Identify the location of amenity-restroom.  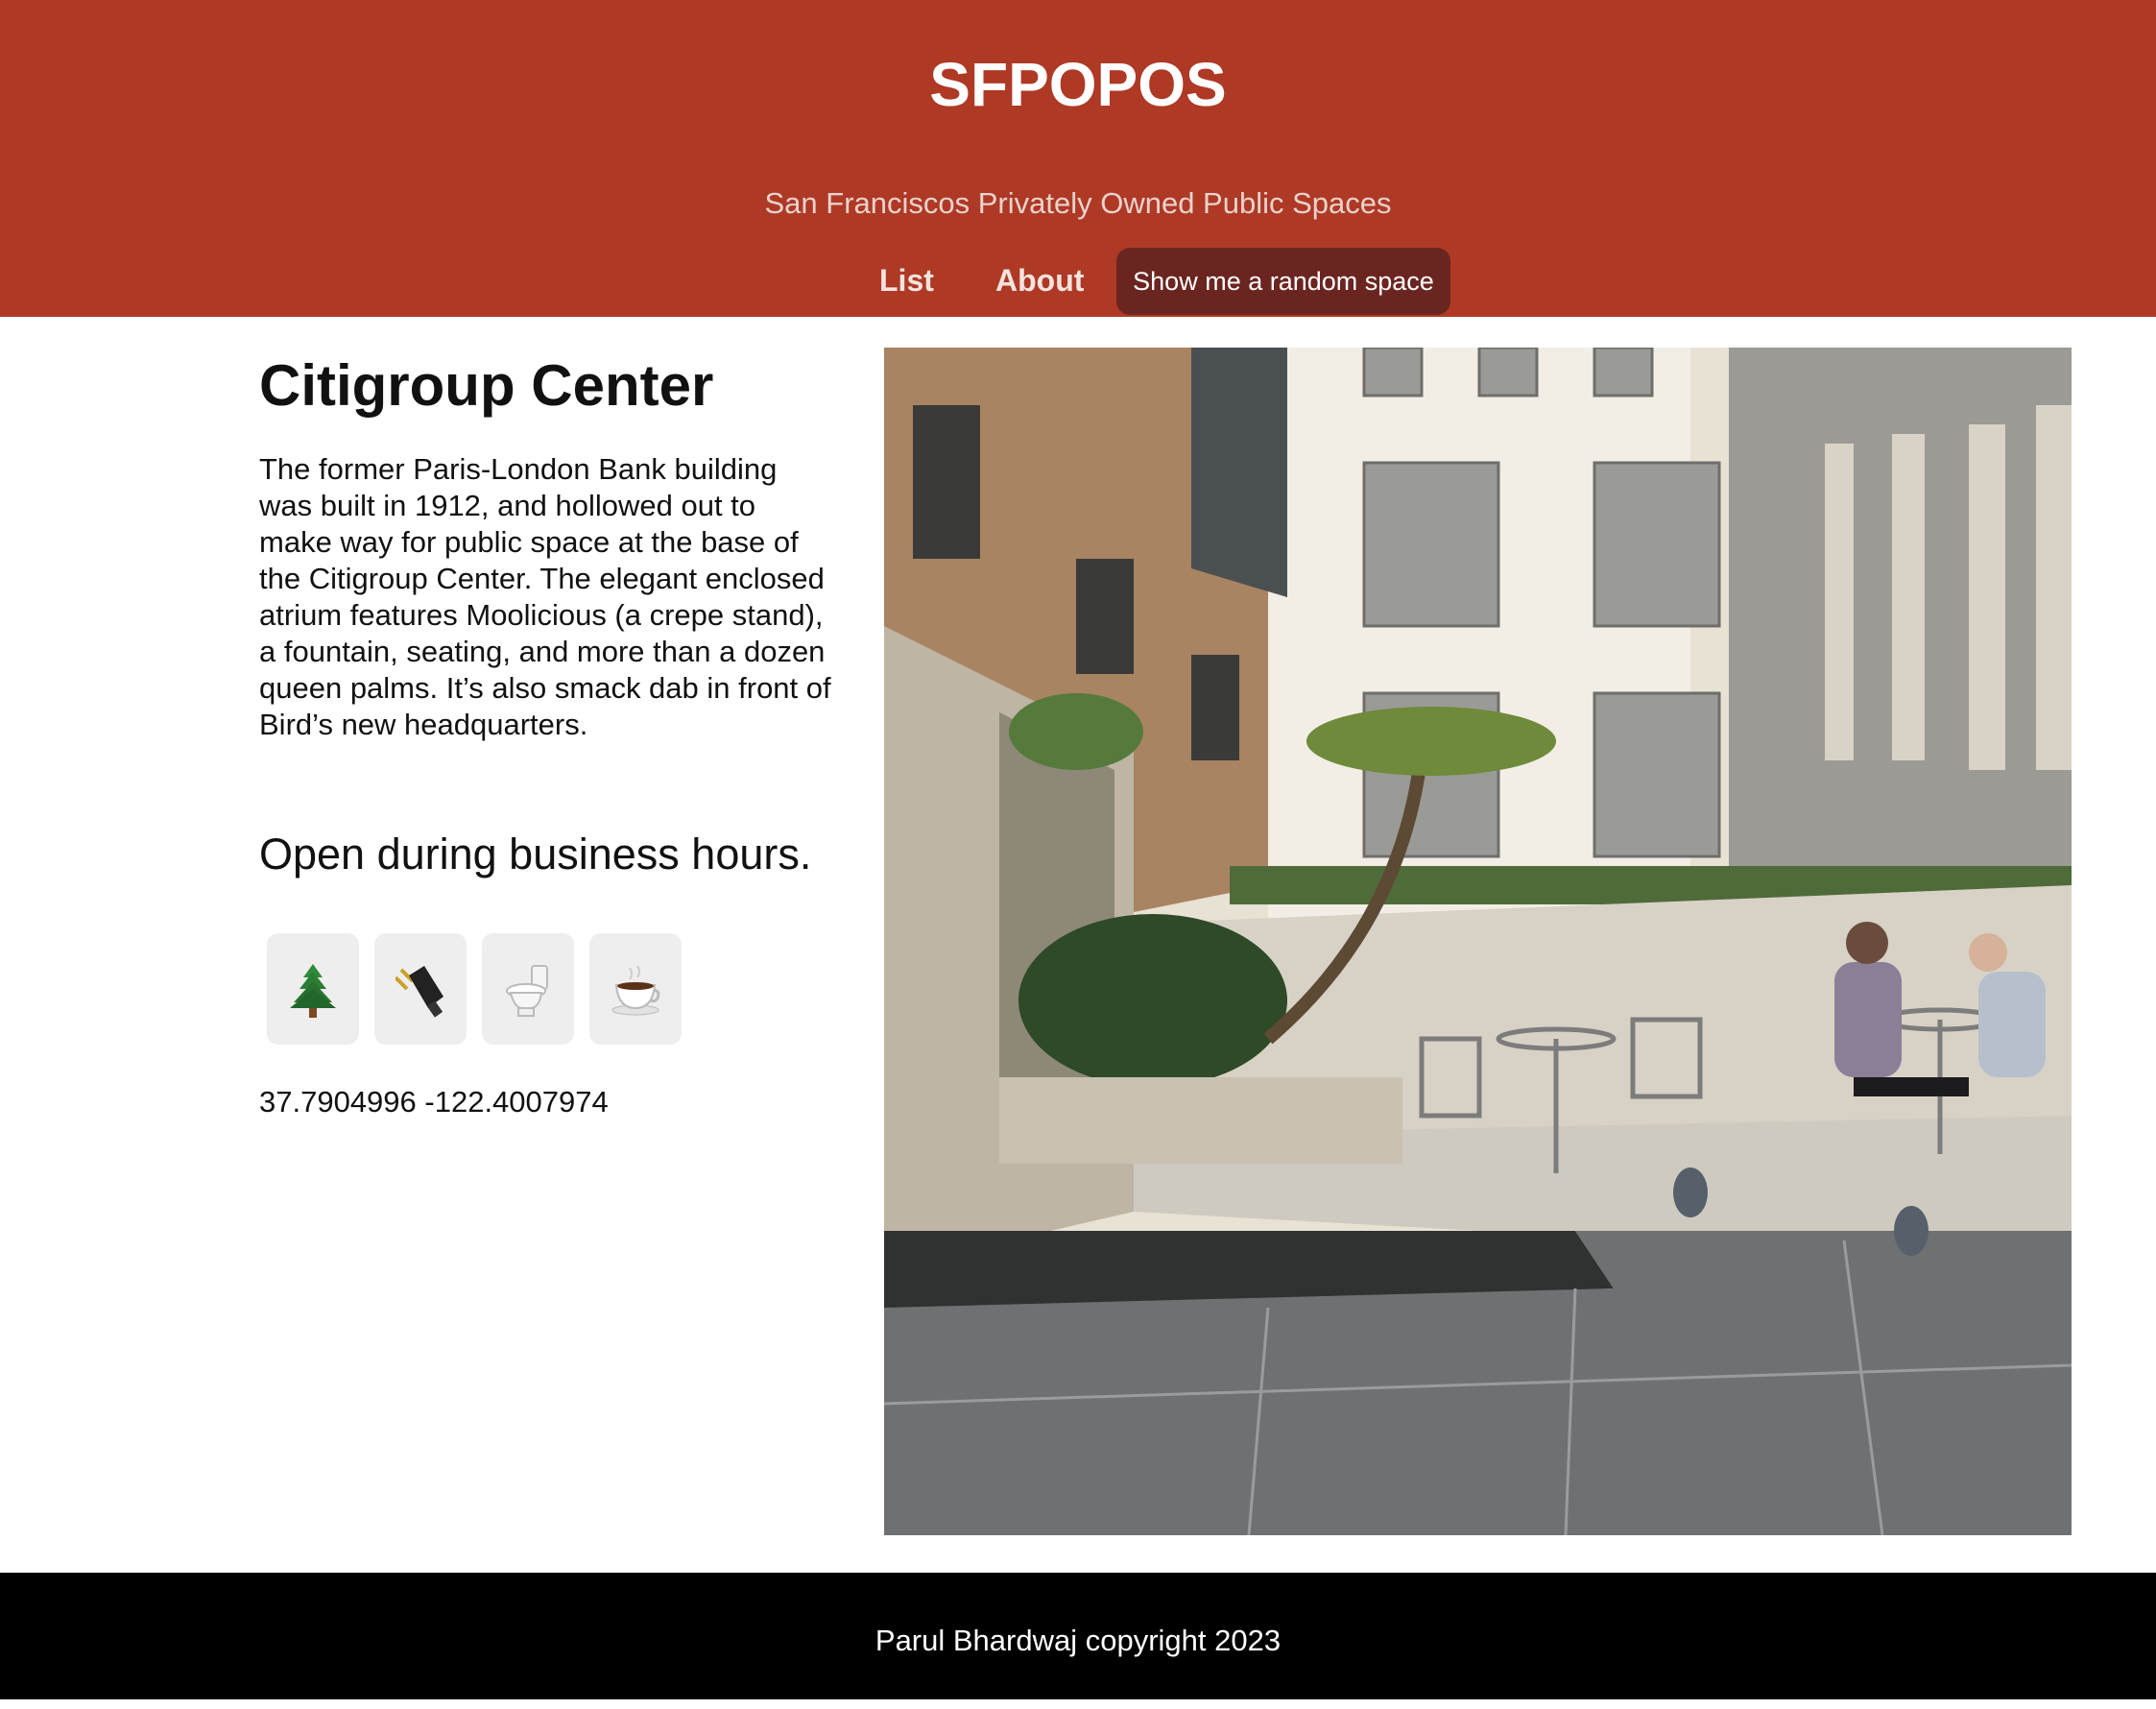
(528, 989).